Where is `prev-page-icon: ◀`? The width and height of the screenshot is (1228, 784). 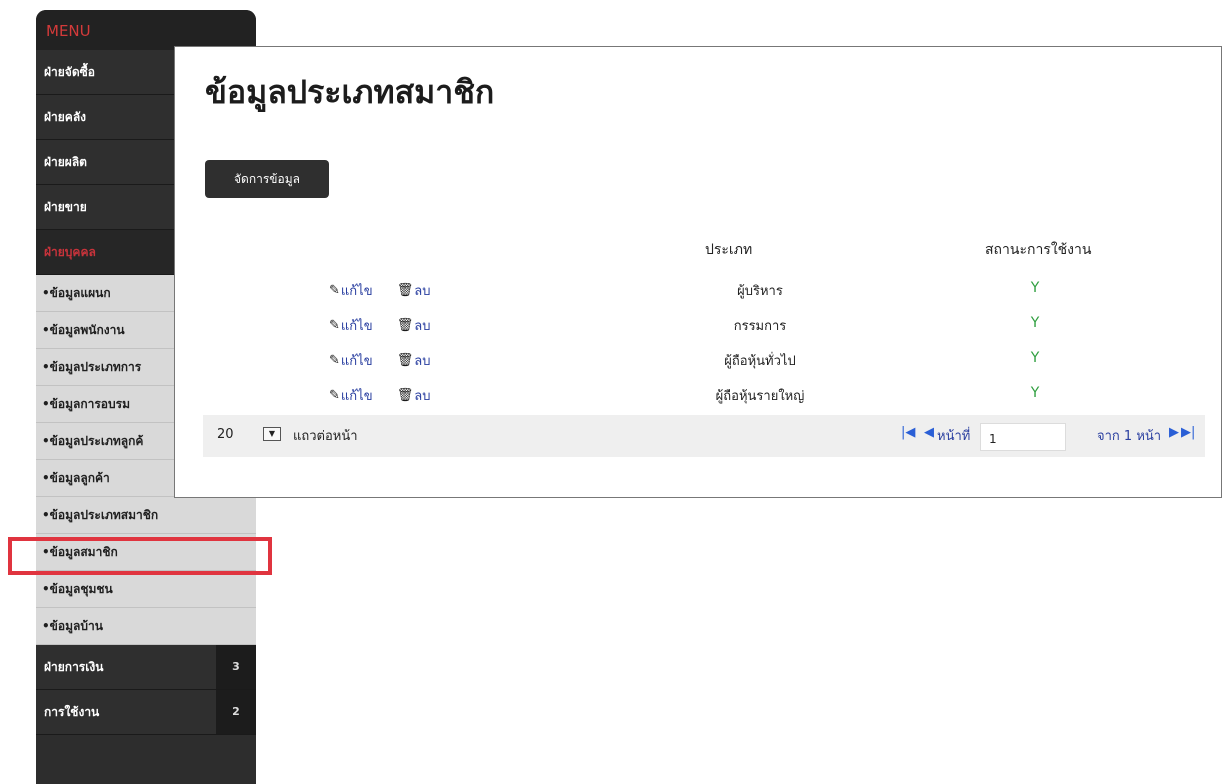
prev-page-icon: ◀ is located at coordinates (929, 432).